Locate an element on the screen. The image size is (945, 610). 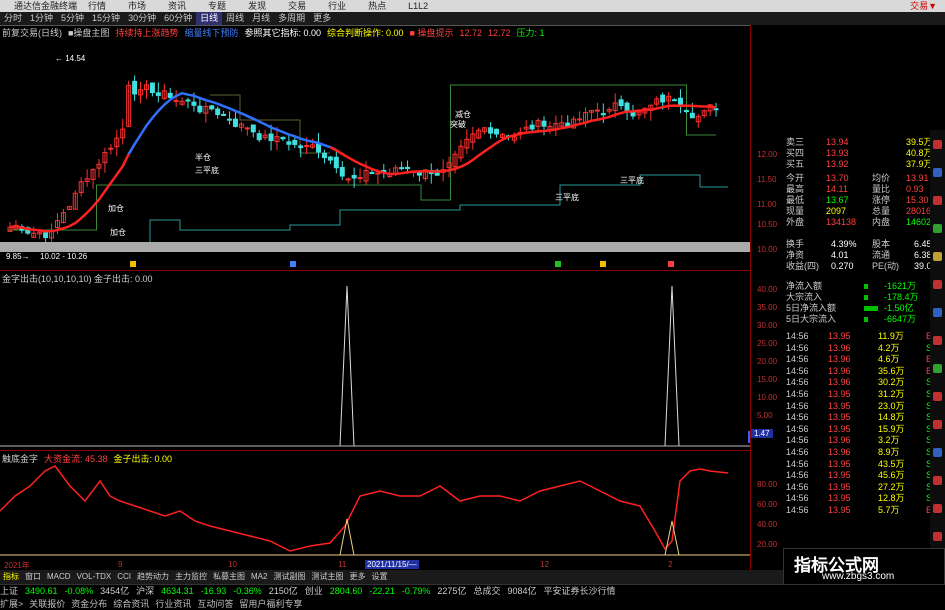
period-tab: 日线 is located at coordinates (209, 18).